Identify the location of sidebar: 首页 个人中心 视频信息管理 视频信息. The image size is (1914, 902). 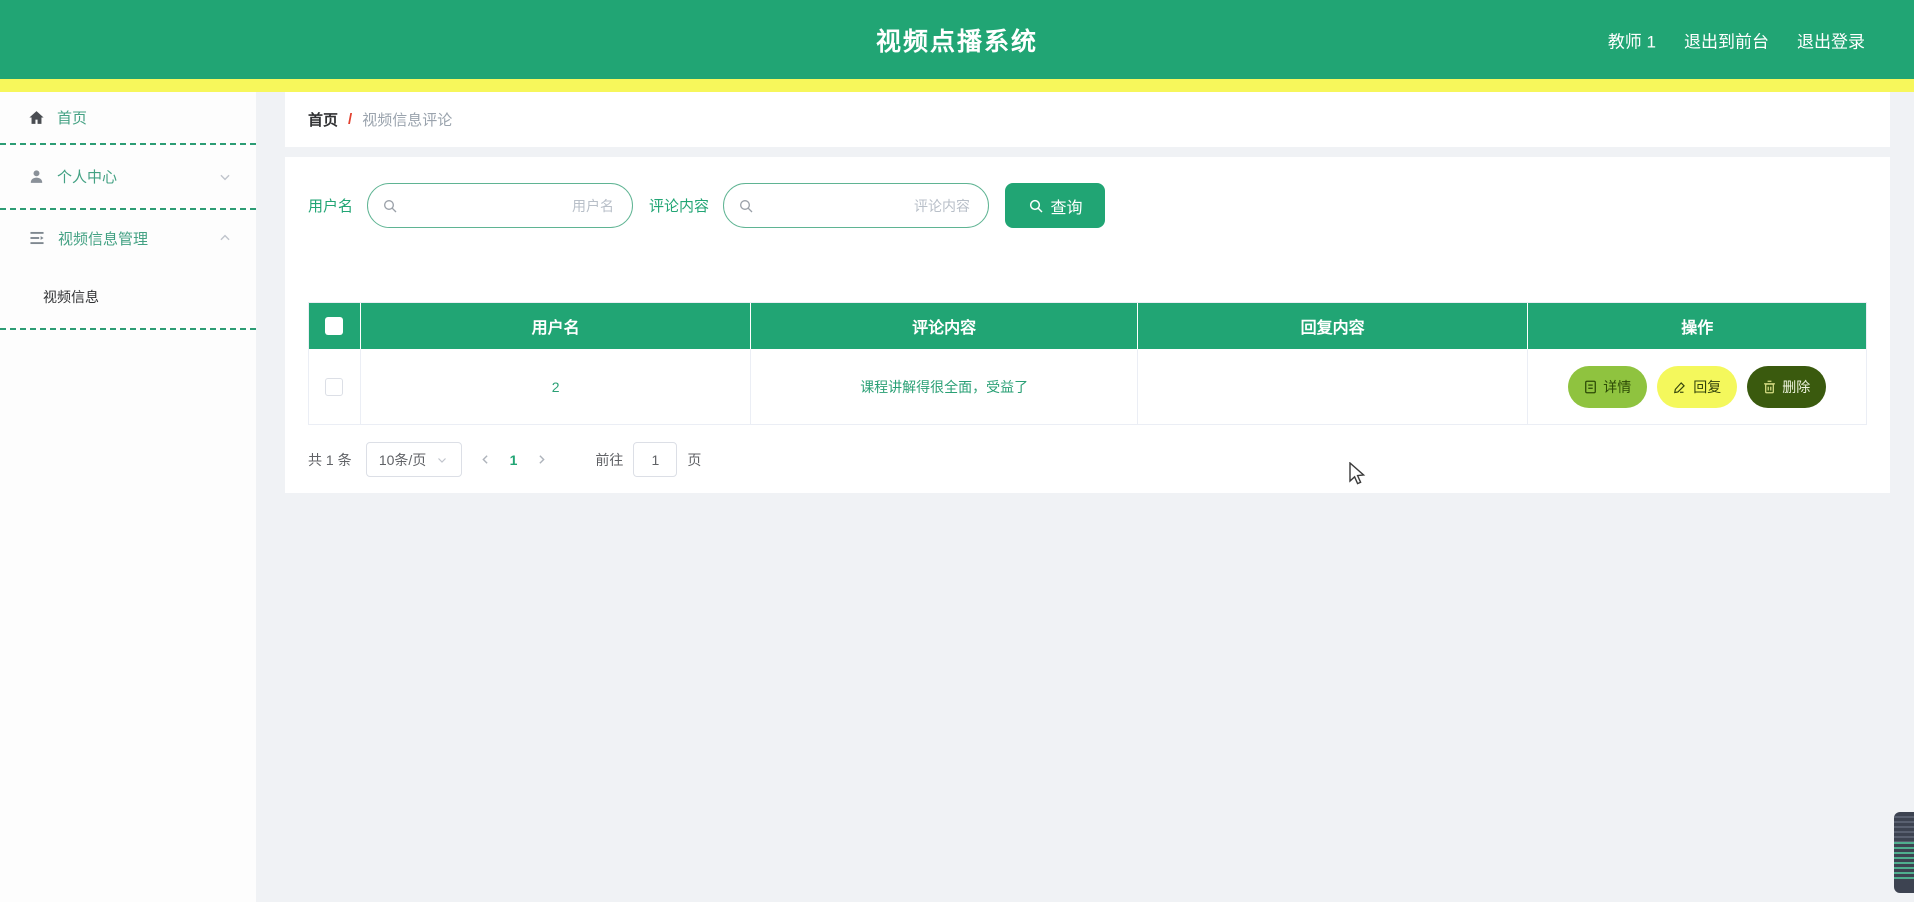
(128, 497).